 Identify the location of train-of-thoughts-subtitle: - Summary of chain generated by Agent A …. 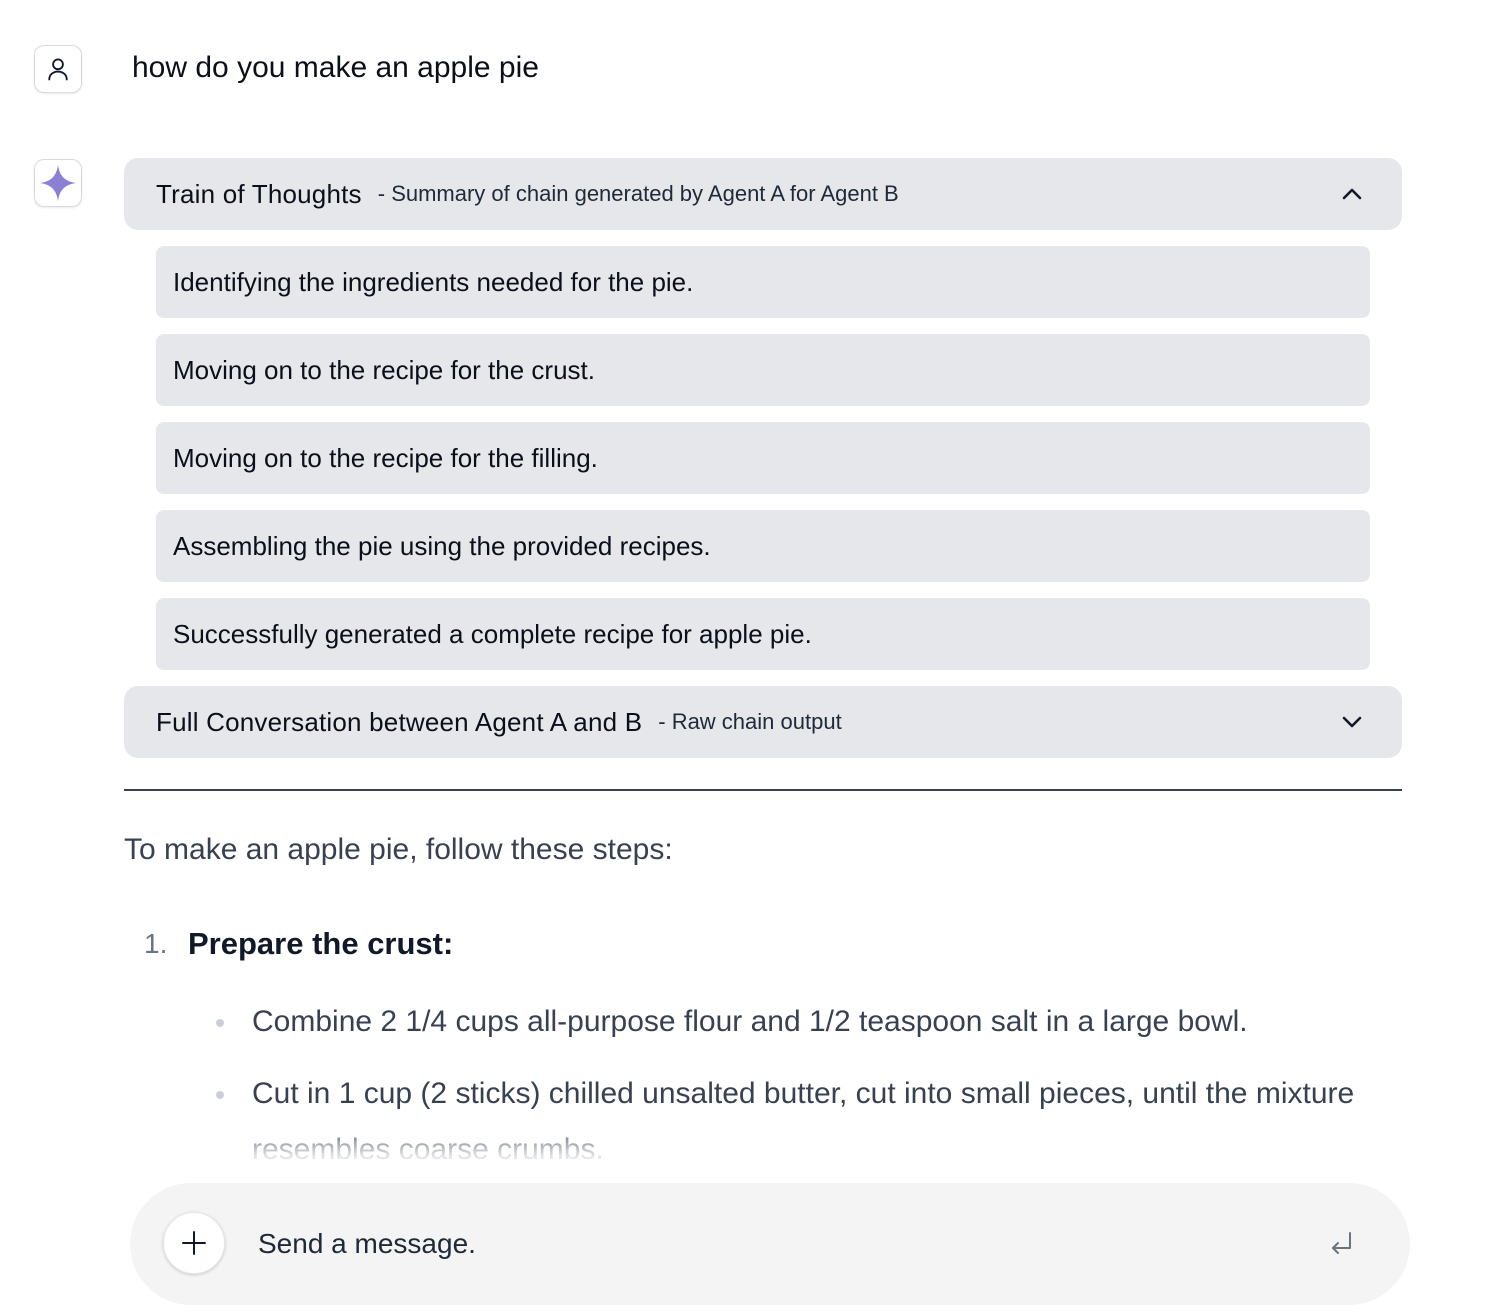
(638, 193).